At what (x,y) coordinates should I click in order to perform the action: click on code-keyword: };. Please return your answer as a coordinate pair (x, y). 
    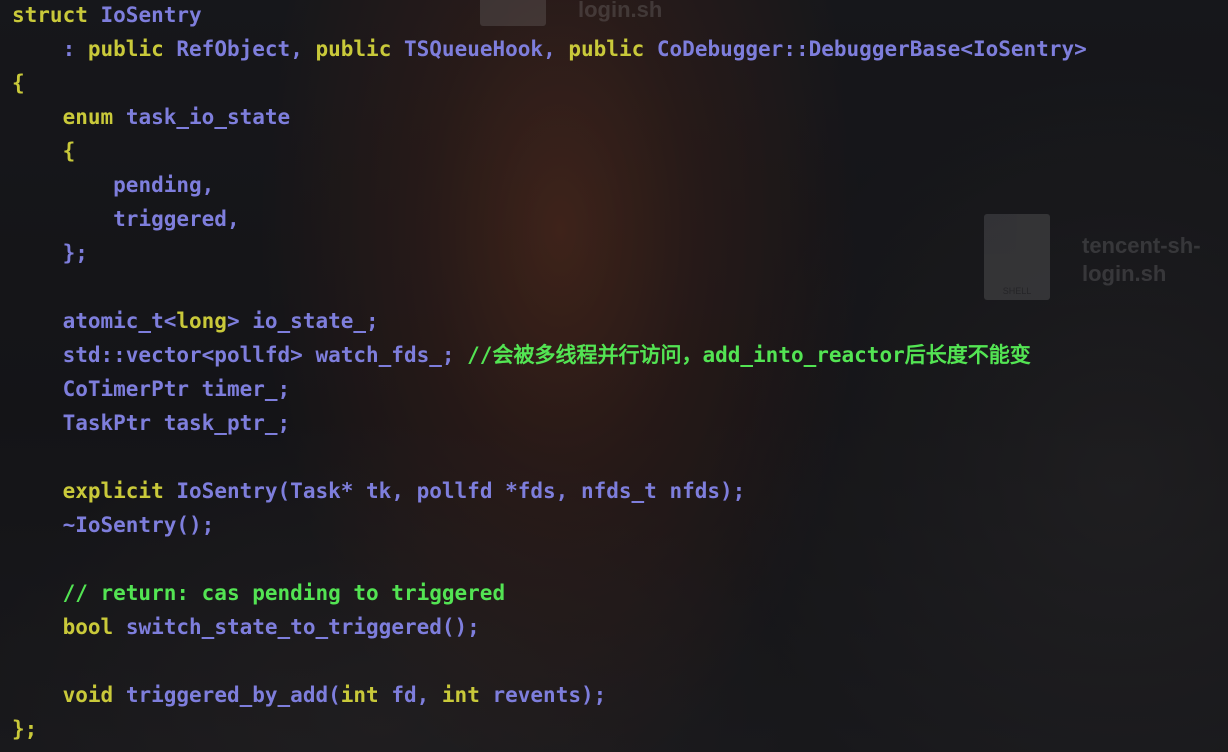
    Looking at the image, I should click on (25, 729).